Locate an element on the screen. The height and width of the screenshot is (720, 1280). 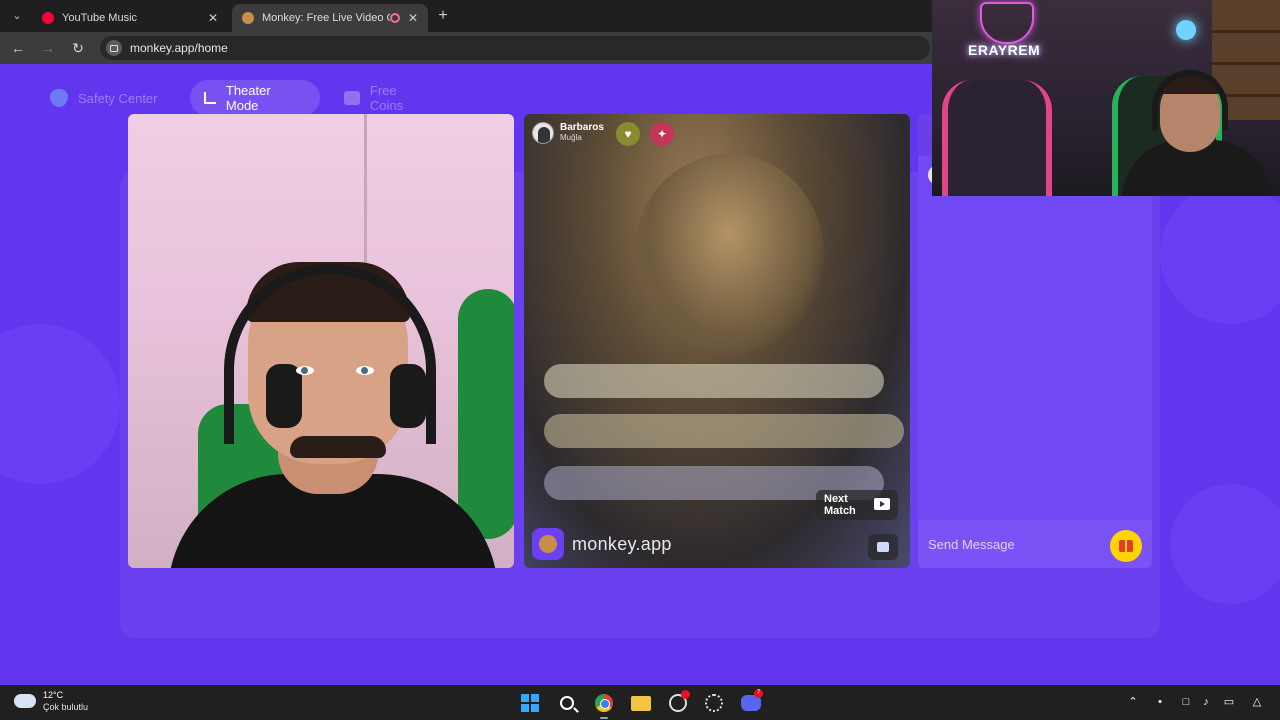
tab-youtube-music: YouTube Music ✕ is located at coordinates (130, 18).